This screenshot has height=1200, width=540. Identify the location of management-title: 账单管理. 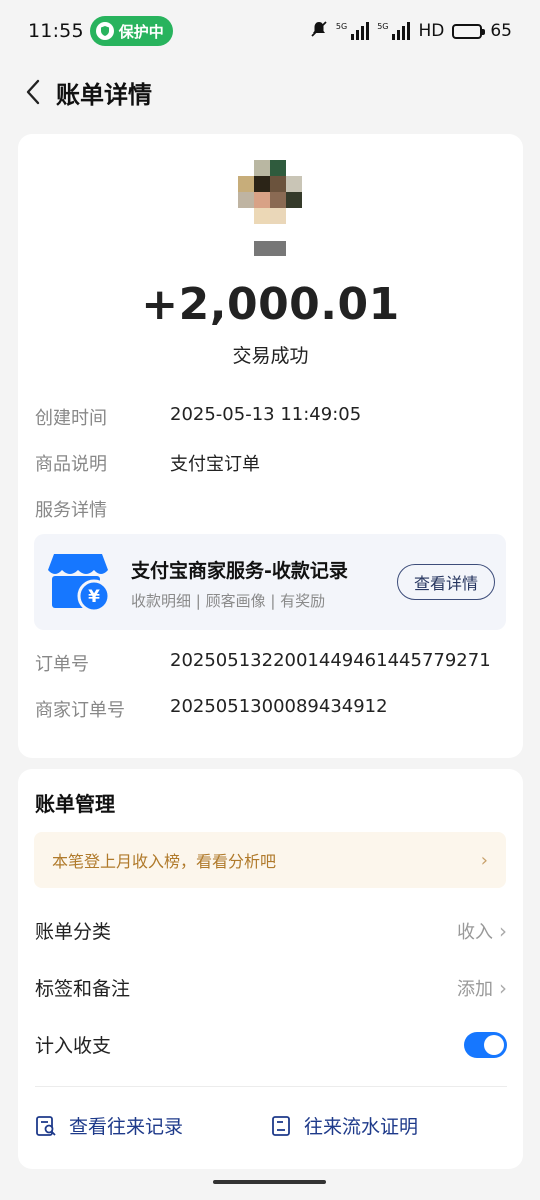
(75, 804).